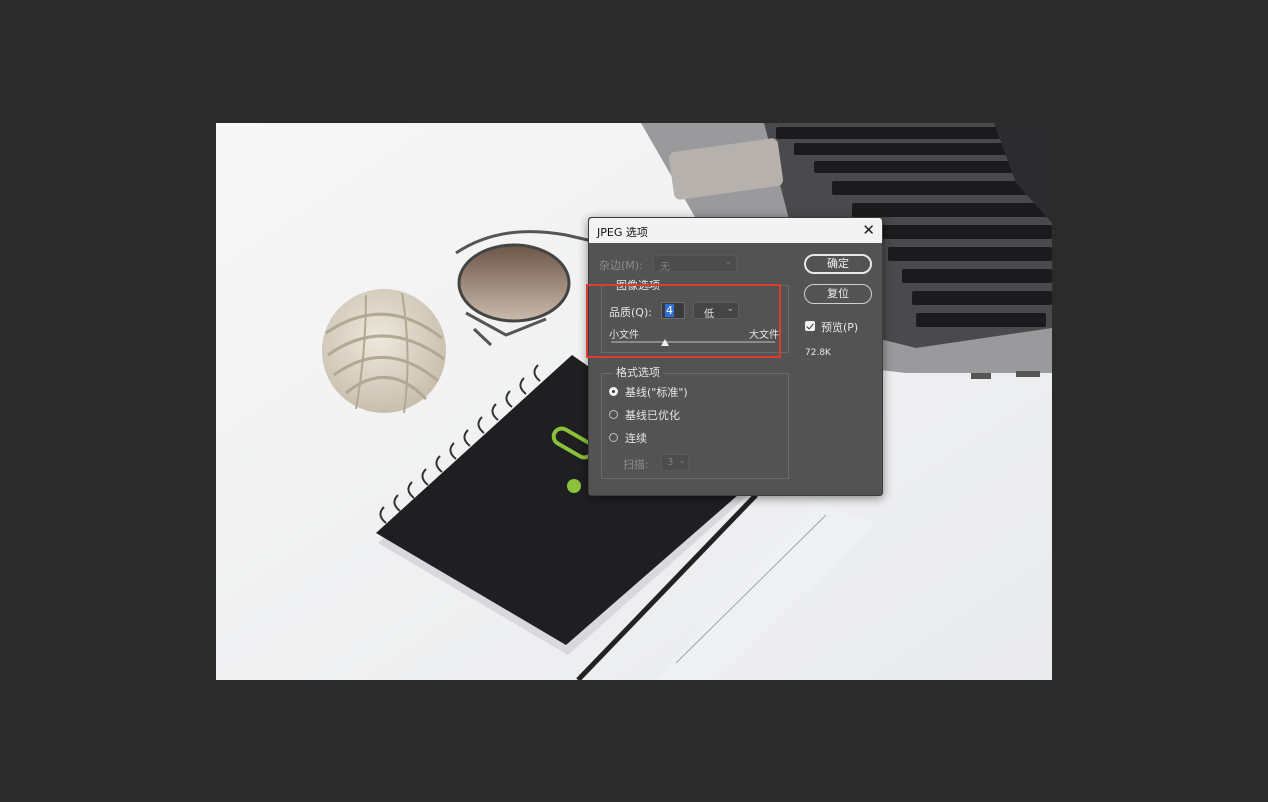 The height and width of the screenshot is (802, 1268). What do you see at coordinates (818, 353) in the screenshot?
I see `file-size-readout: 72.8K` at bounding box center [818, 353].